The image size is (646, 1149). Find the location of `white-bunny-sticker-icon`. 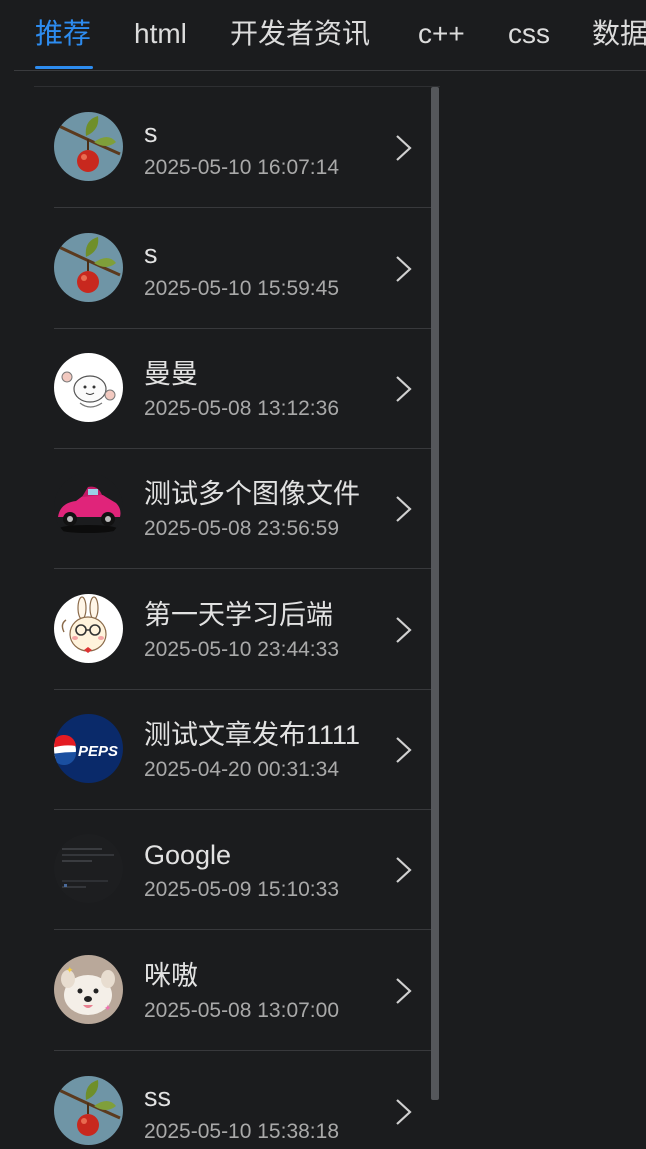

white-bunny-sticker-icon is located at coordinates (88, 387).